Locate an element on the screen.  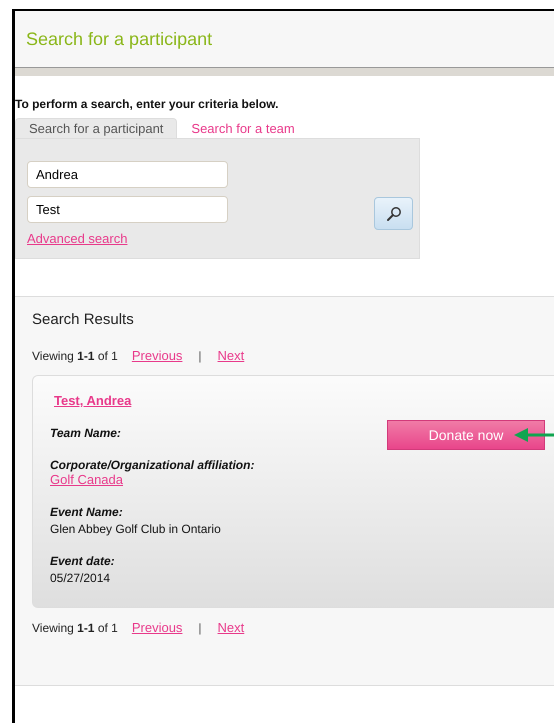
search-icon is located at coordinates (394, 214).